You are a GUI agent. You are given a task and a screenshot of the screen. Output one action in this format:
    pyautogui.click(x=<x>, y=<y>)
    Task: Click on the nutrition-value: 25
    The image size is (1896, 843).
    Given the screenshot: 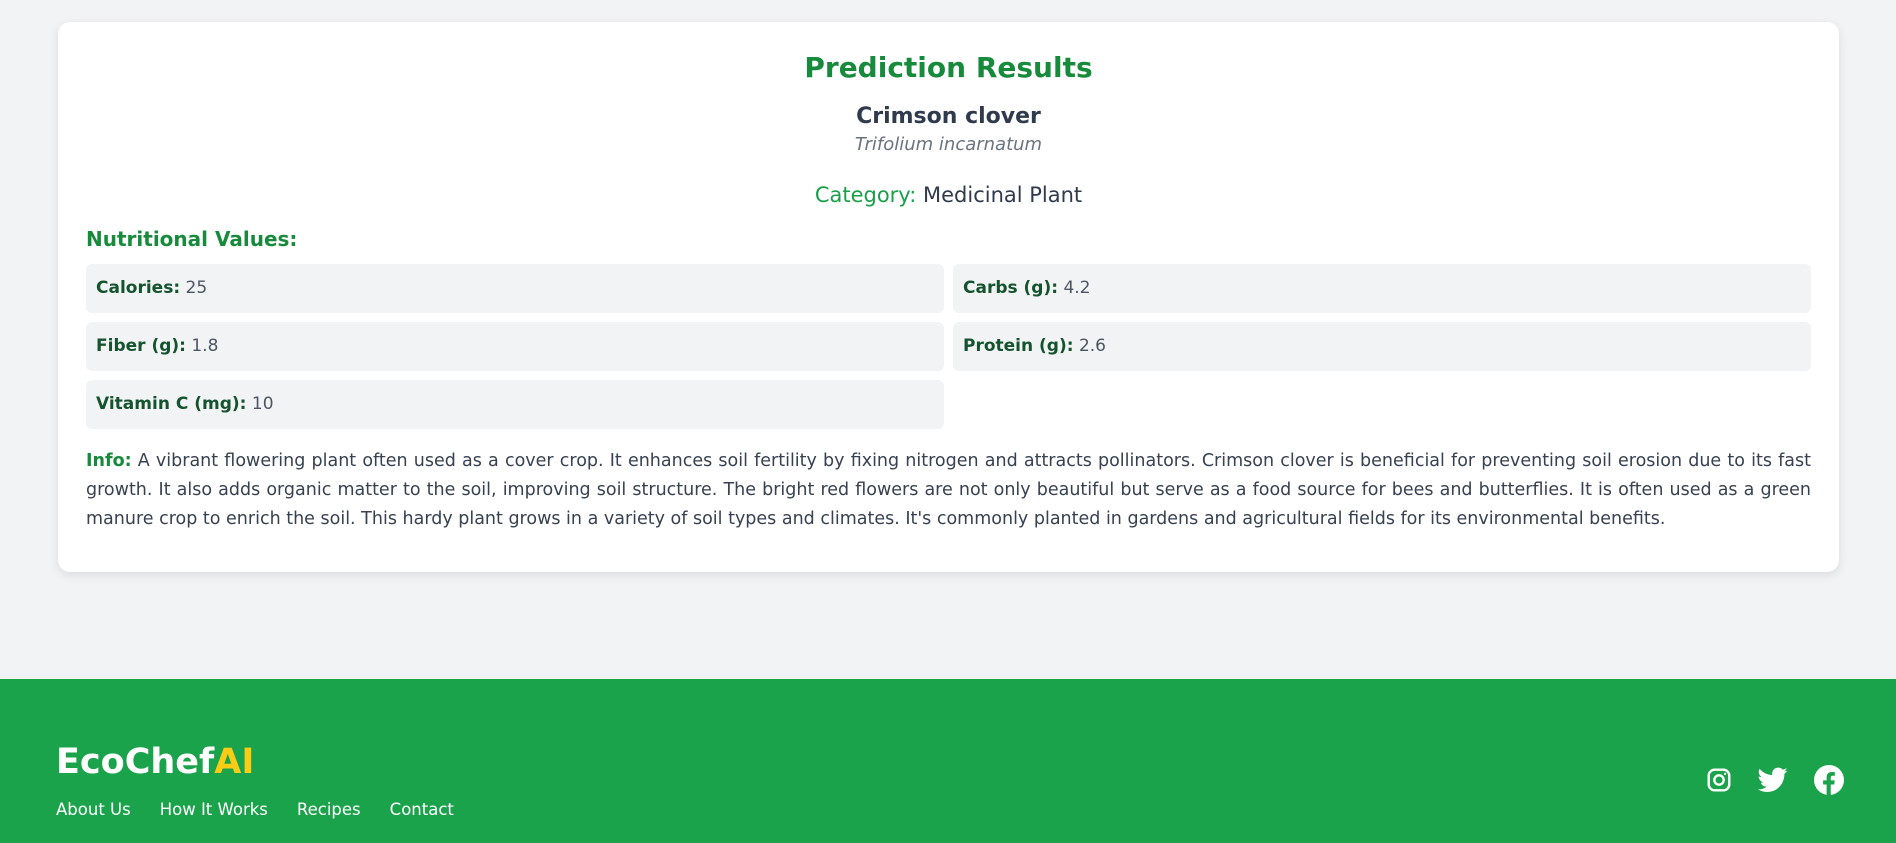 What is the action you would take?
    pyautogui.click(x=196, y=288)
    